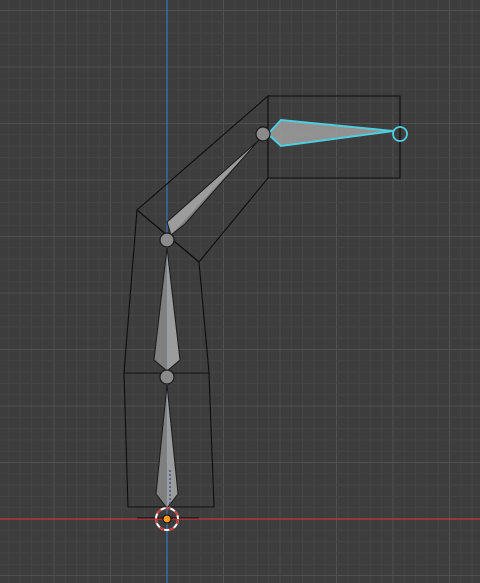 Image resolution: width=480 pixels, height=583 pixels. Describe the element at coordinates (213, 187) in the screenshot. I see `bone-diagonal` at that location.